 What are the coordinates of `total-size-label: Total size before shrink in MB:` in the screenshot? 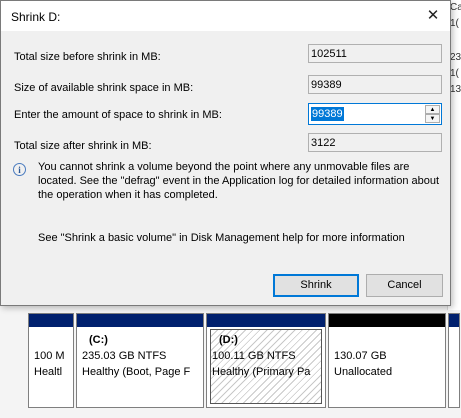 It's located at (87, 57).